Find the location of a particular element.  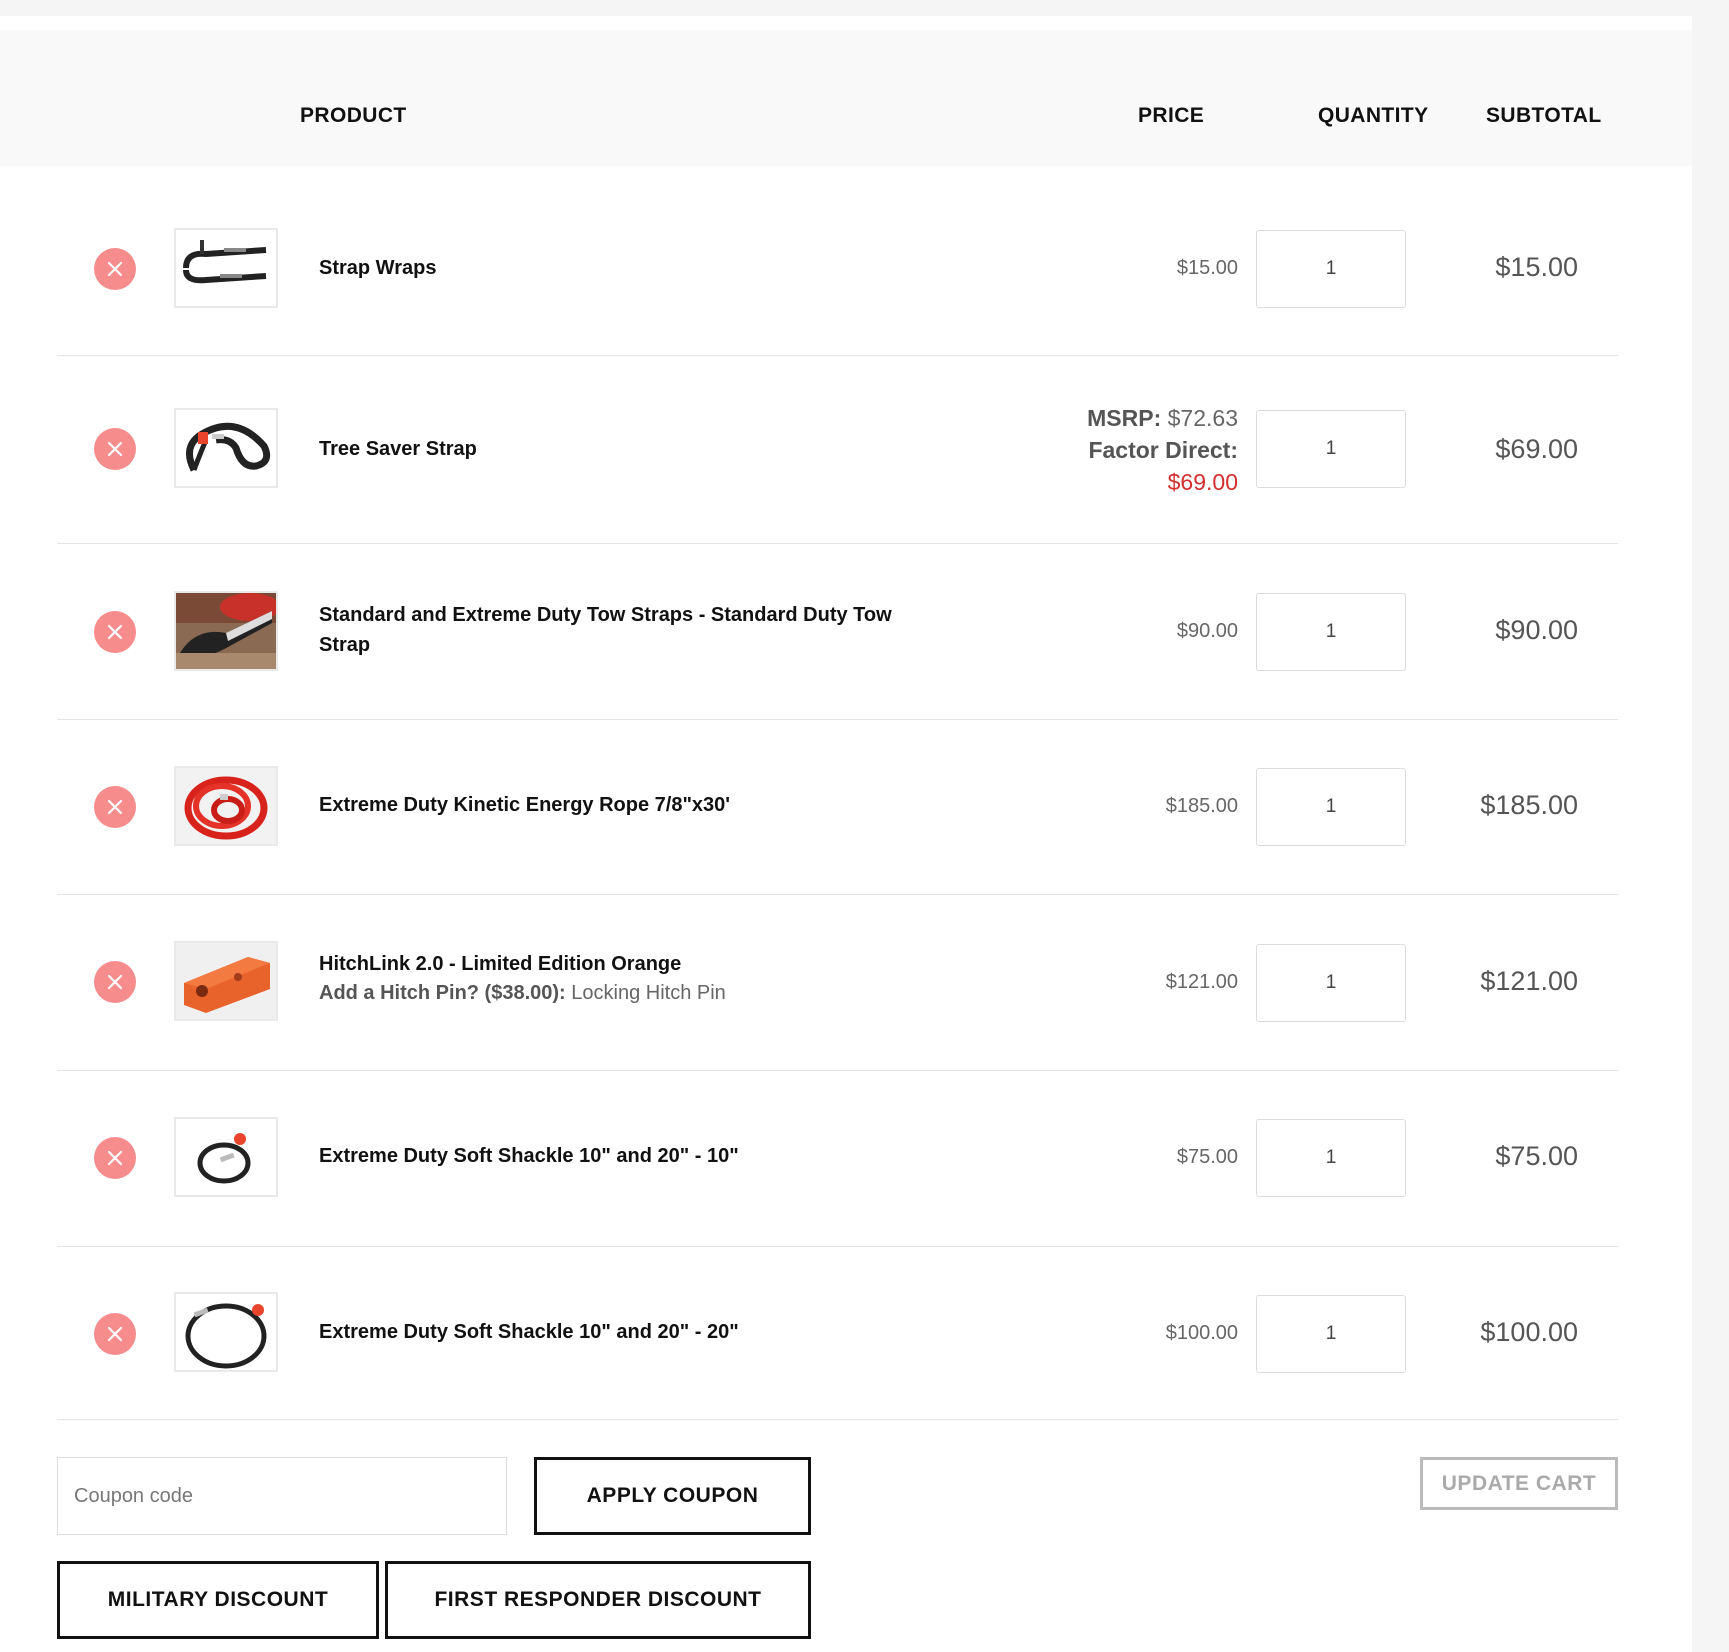

product-subtotal: $185.00 is located at coordinates (1529, 805).